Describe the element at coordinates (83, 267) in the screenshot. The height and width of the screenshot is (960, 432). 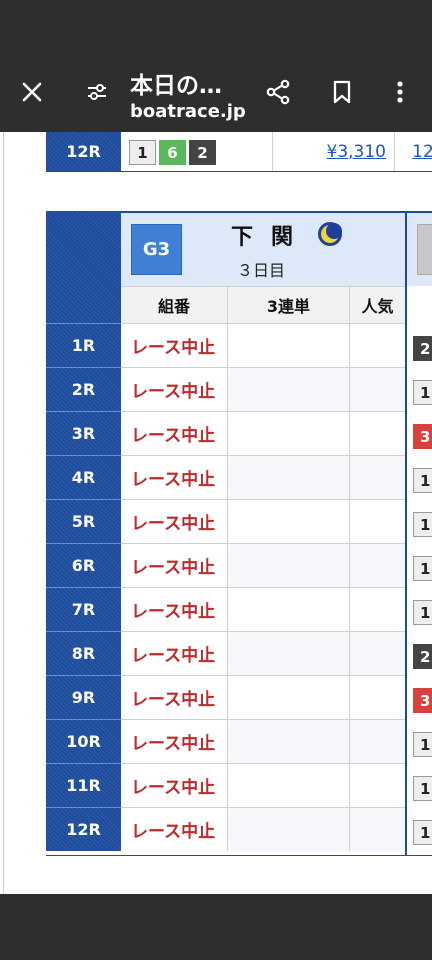
I see `table-corner` at that location.